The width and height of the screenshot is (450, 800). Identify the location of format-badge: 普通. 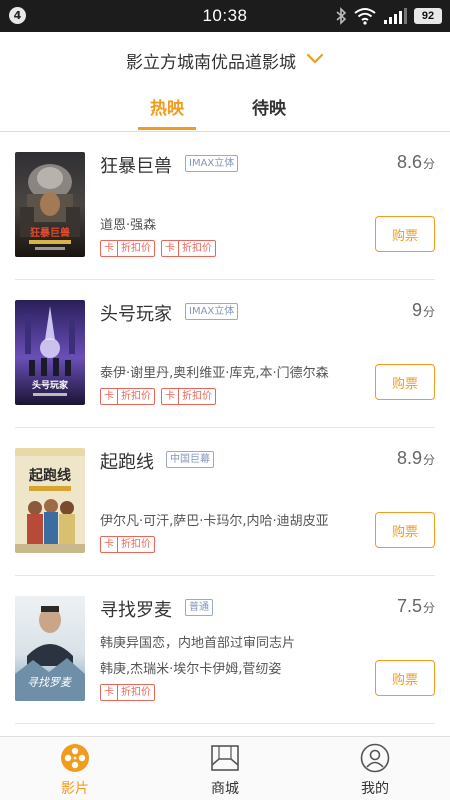
(199, 607).